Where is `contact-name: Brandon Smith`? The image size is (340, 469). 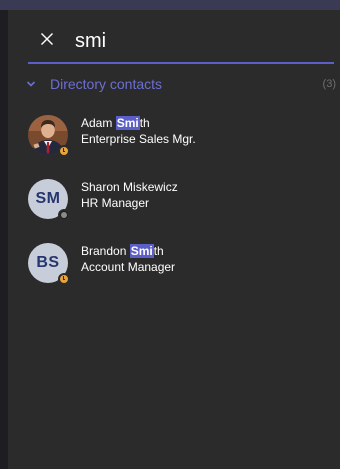
contact-name: Brandon Smith is located at coordinates (122, 251).